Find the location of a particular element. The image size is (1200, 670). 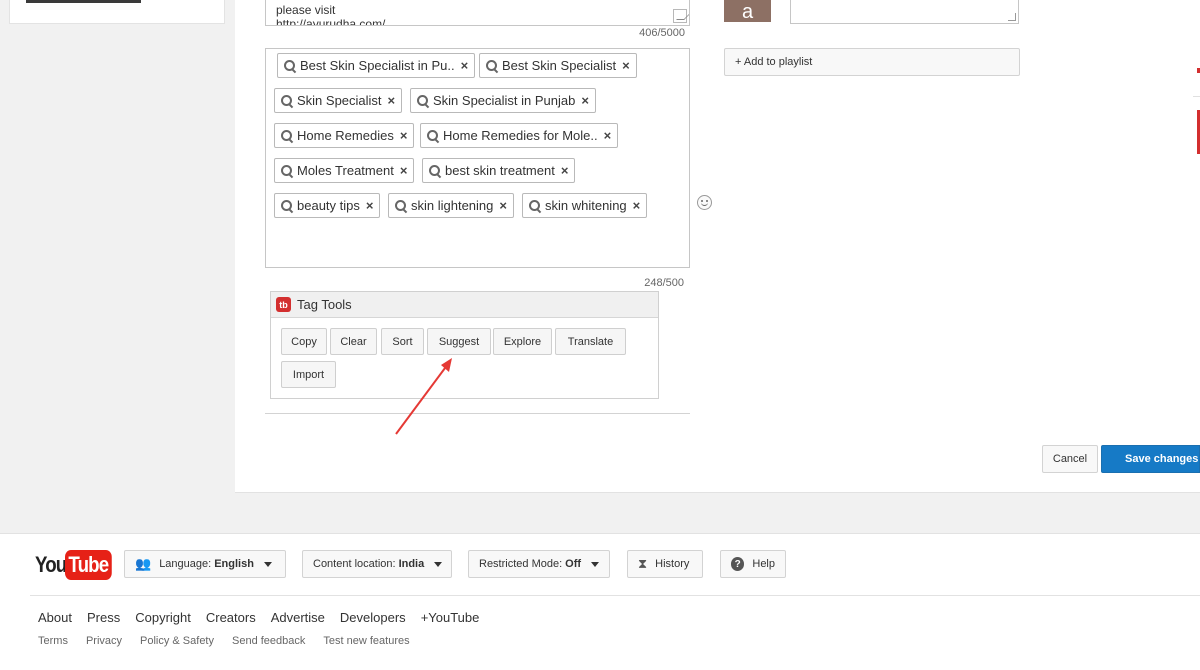

tag-chip: skin lightening × is located at coordinates (451, 205).